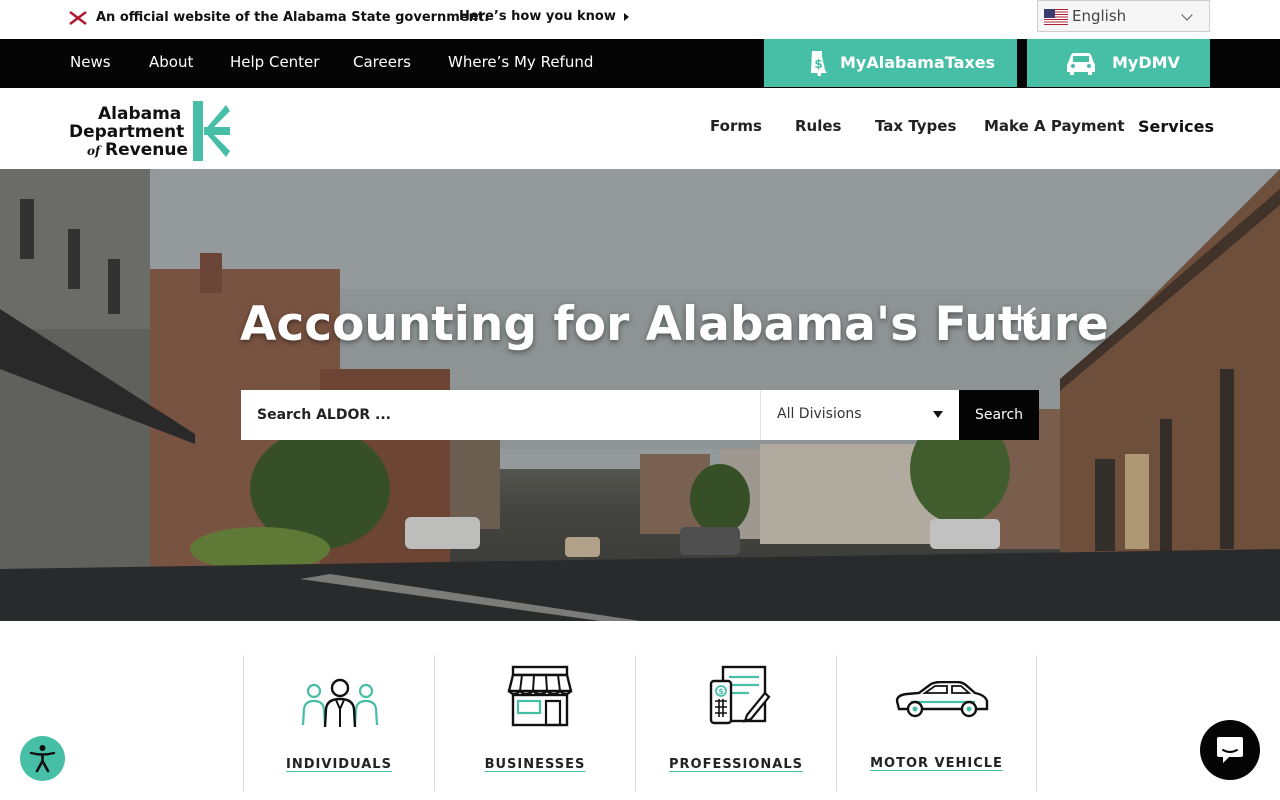  Describe the element at coordinates (736, 764) in the screenshot. I see `category-label-professionals: PROFESSIONALS` at that location.